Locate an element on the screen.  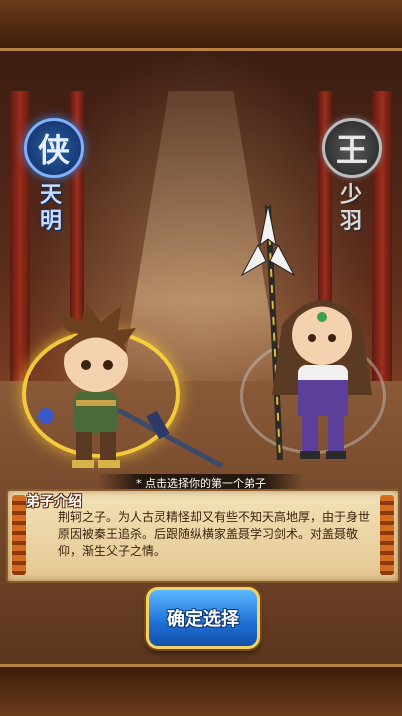
confirm-selection-button: 确定选择 is located at coordinates (203, 618).